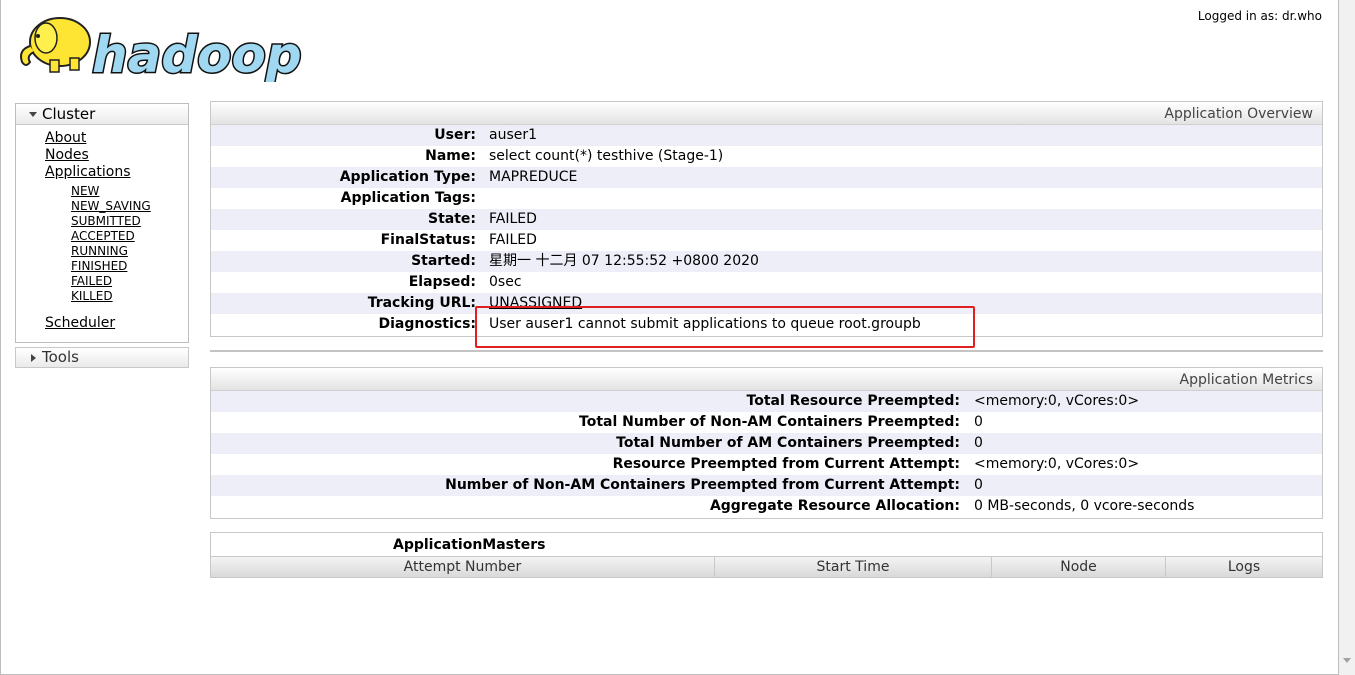 The image size is (1355, 675). Describe the element at coordinates (65, 138) in the screenshot. I see `nav-about-link: About` at that location.